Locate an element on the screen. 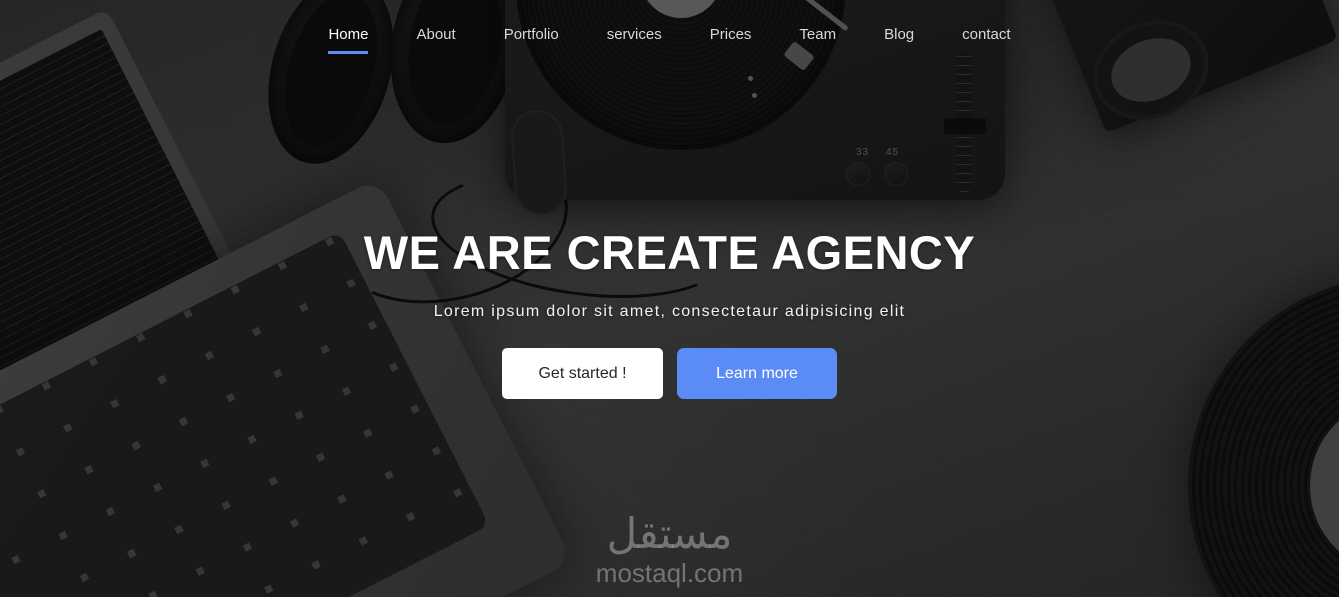 This screenshot has width=1339, height=597. mostaql-watermark: مستقل mostaql.com is located at coordinates (669, 548).